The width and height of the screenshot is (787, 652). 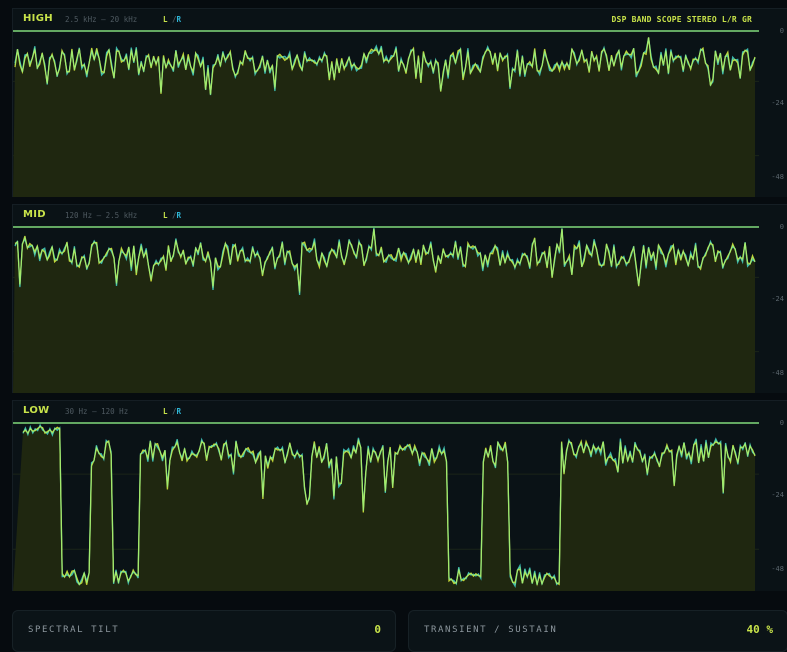 I want to click on band-name: HIGH, so click(x=38, y=18).